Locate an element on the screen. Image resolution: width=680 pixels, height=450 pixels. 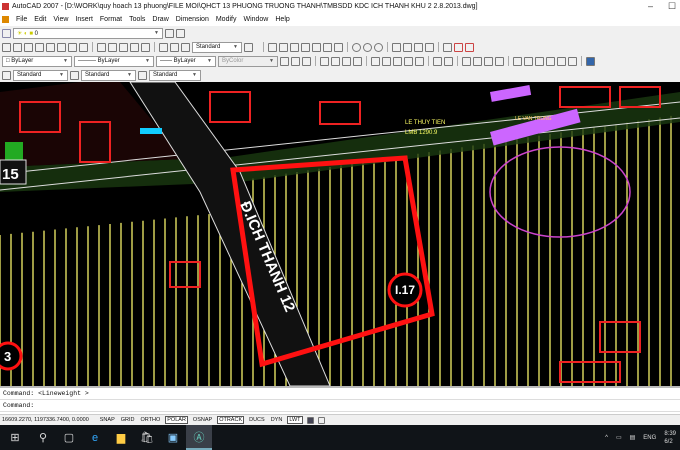
mtext-icon is located at coordinates (458, 47).